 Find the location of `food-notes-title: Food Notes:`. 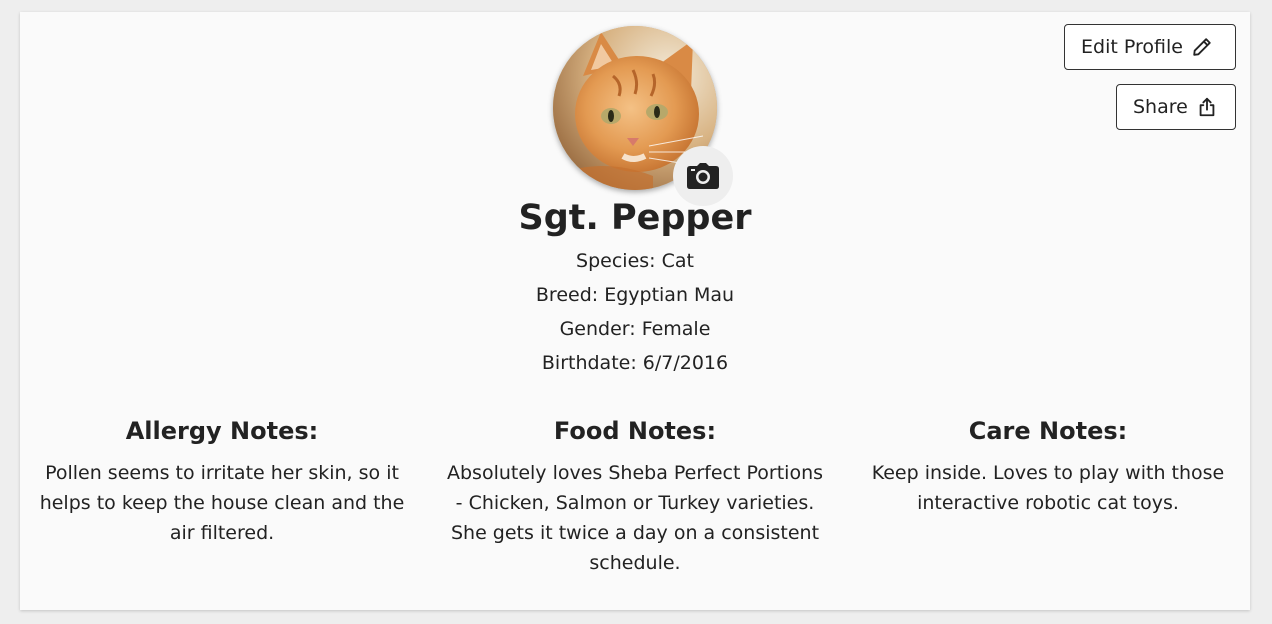

food-notes-title: Food Notes: is located at coordinates (635, 431).